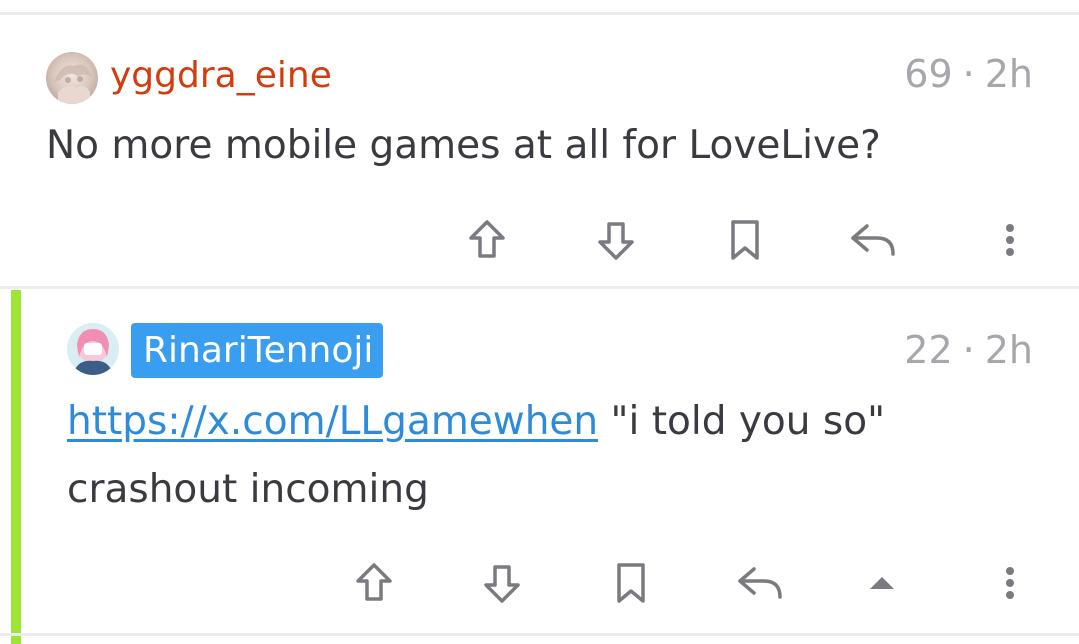 This screenshot has width=1079, height=644. I want to click on username: RinariTennoji, so click(257, 350).